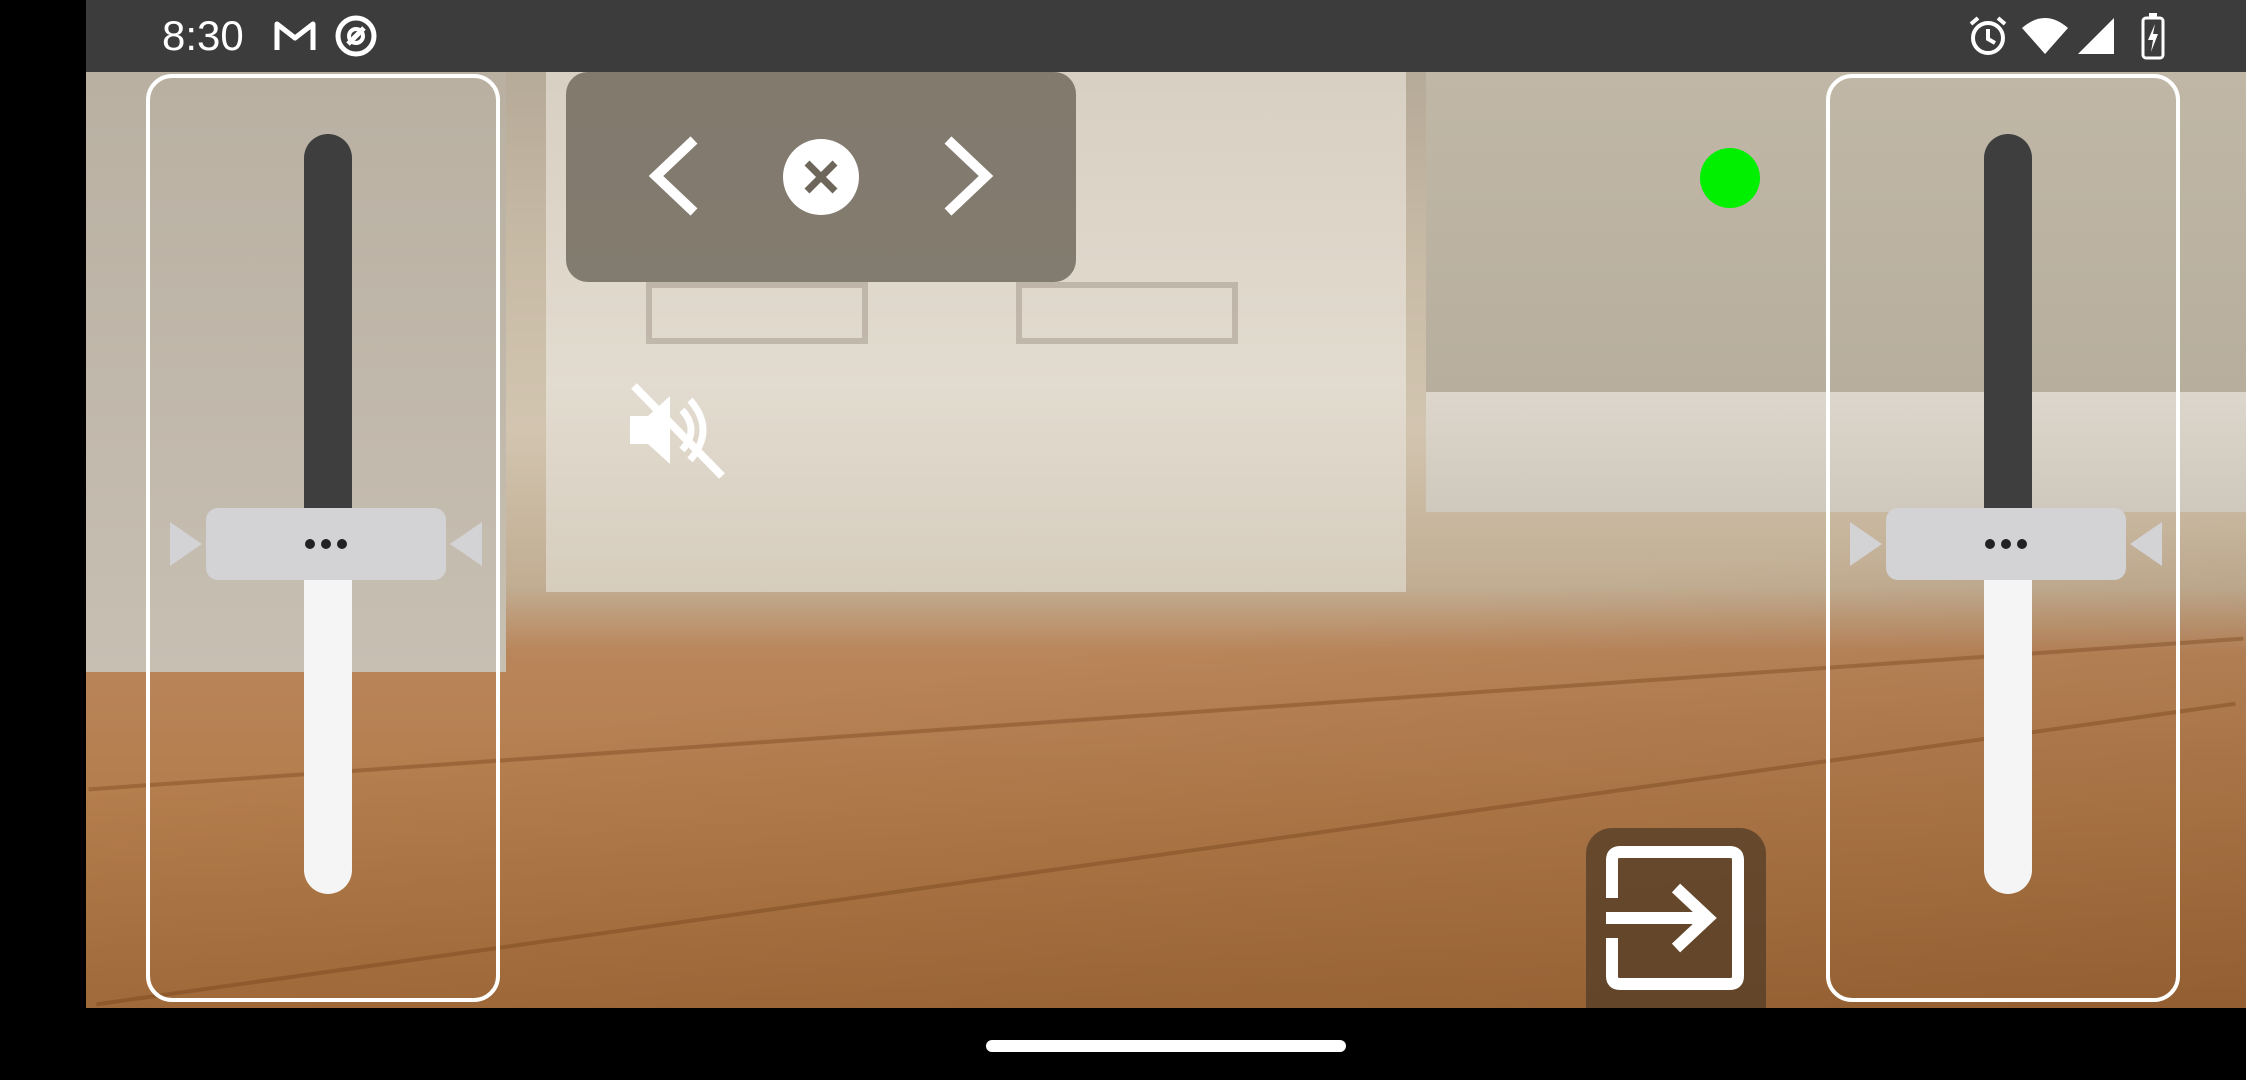  What do you see at coordinates (2153, 36) in the screenshot?
I see `battery-charging-icon` at bounding box center [2153, 36].